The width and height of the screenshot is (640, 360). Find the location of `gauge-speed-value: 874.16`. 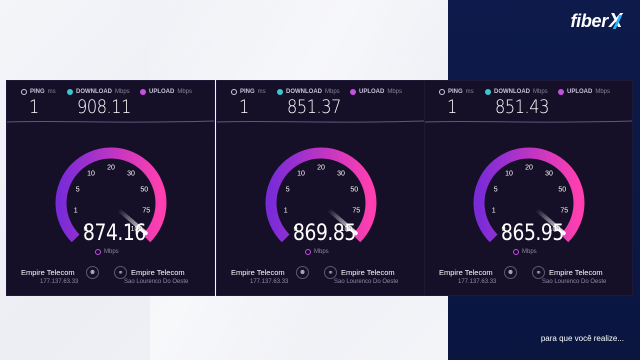

gauge-speed-value: 874.16 is located at coordinates (114, 233).